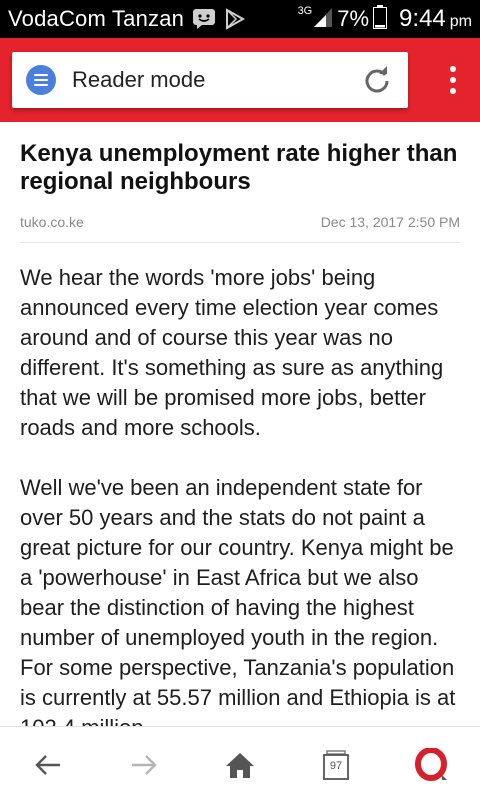 Image resolution: width=480 pixels, height=801 pixels. I want to click on battery-percent: 7%, so click(353, 18).